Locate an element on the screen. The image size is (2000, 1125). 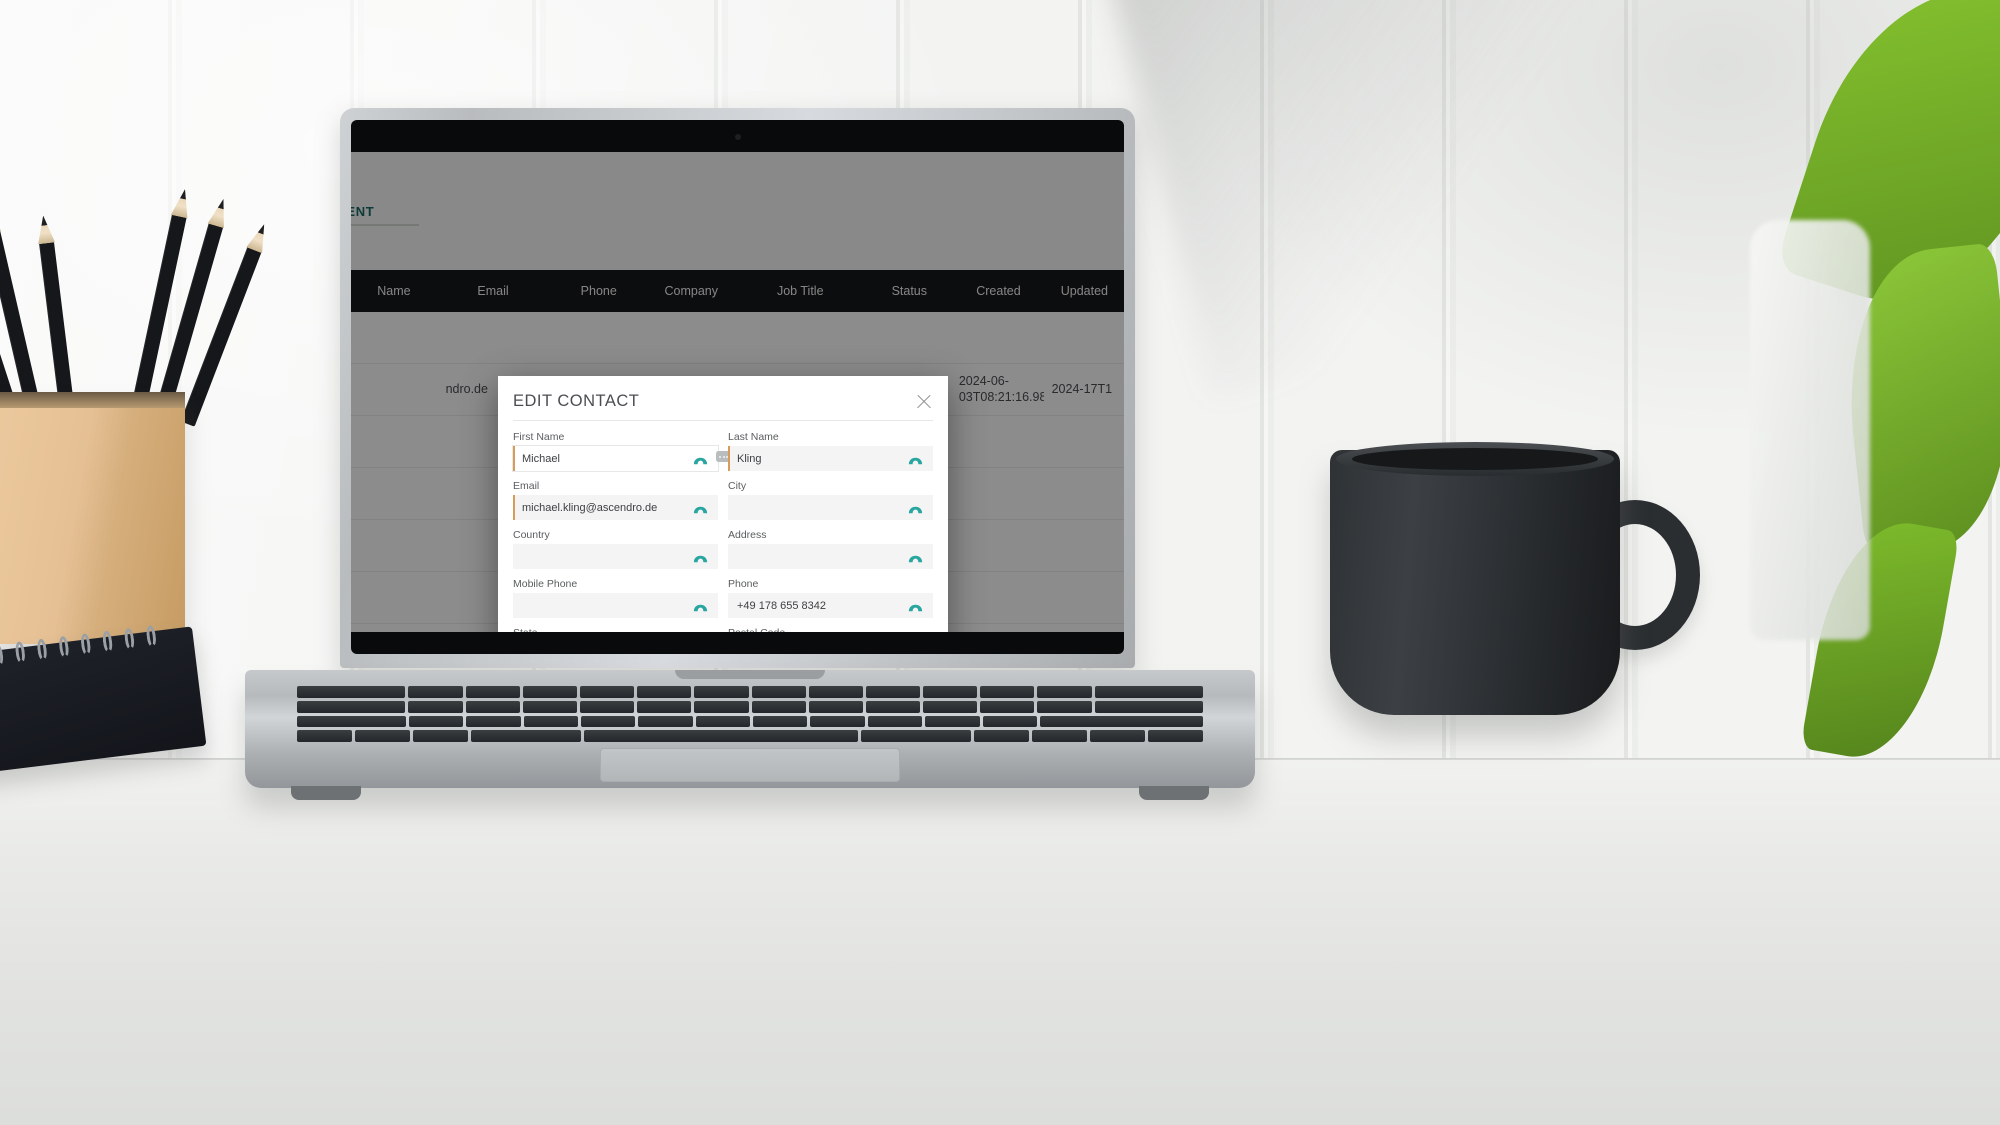
field-email: Email is located at coordinates (615, 500).